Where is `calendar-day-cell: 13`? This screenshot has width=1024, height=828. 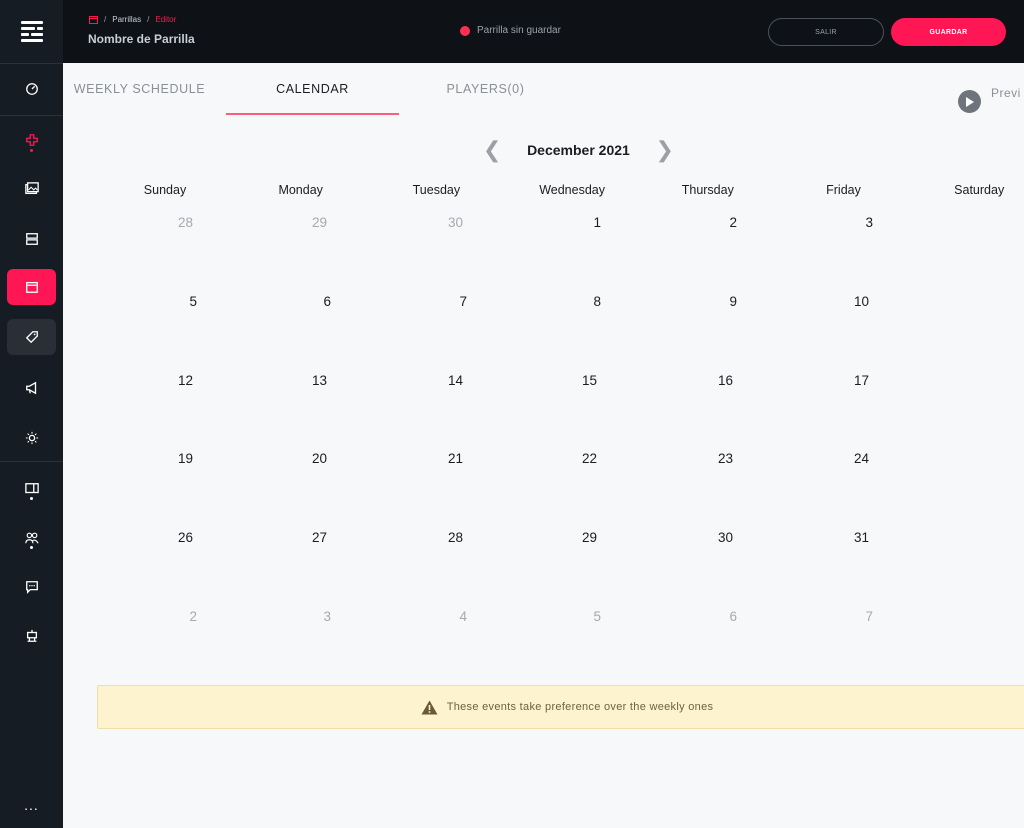 calendar-day-cell: 13 is located at coordinates (307, 380).